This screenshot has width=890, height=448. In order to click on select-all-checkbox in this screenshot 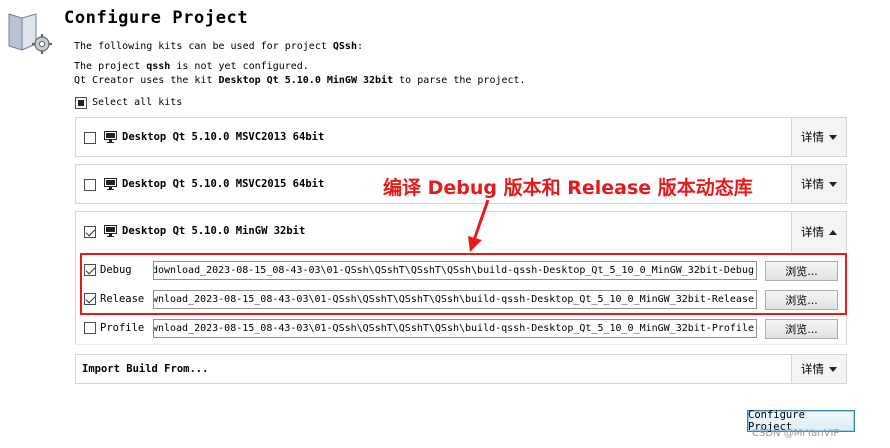, I will do `click(81, 103)`.